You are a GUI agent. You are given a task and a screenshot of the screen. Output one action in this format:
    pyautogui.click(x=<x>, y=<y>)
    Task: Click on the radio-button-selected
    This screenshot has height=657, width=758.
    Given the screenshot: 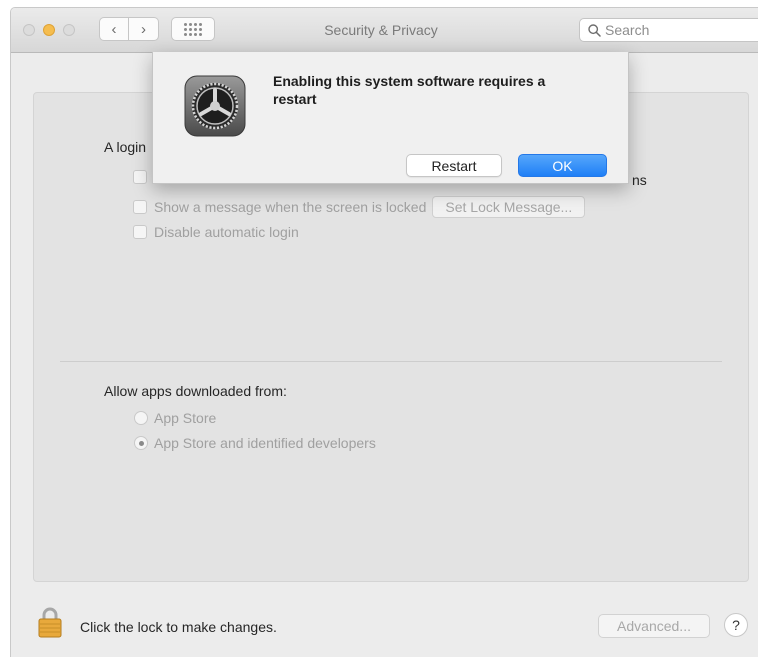 What is the action you would take?
    pyautogui.click(x=141, y=443)
    